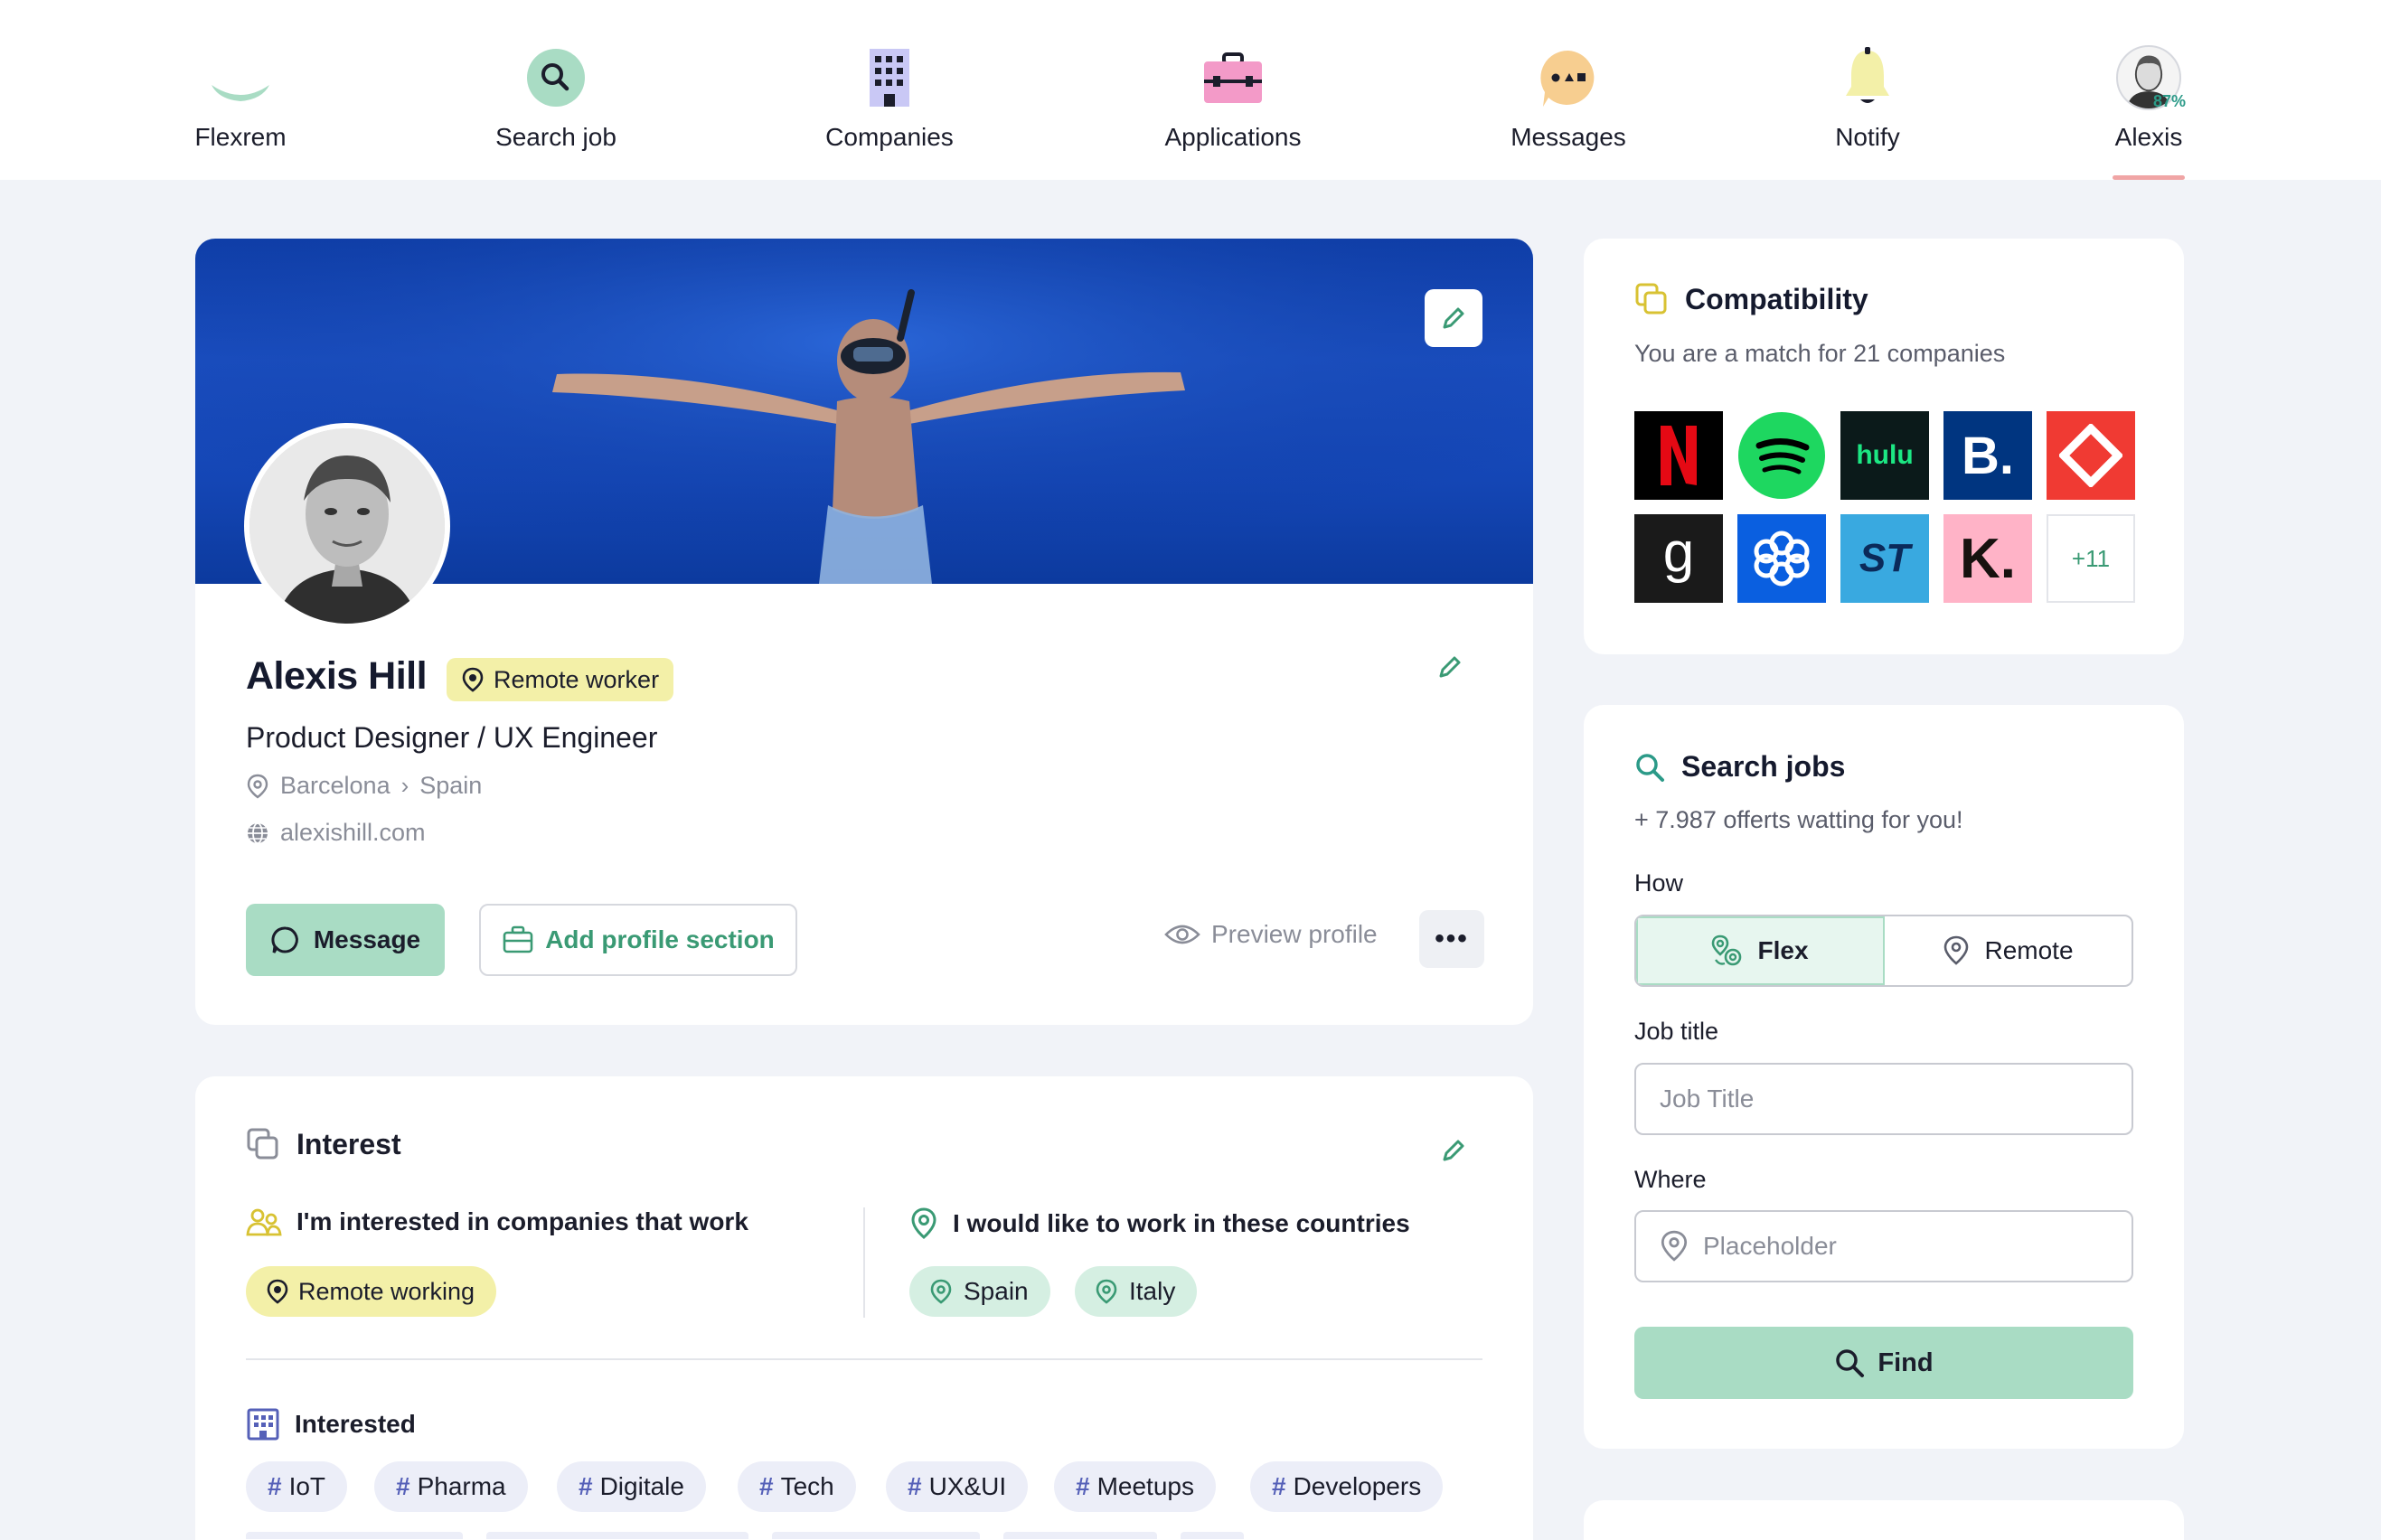  What do you see at coordinates (1867, 75) in the screenshot?
I see `bell-icon` at bounding box center [1867, 75].